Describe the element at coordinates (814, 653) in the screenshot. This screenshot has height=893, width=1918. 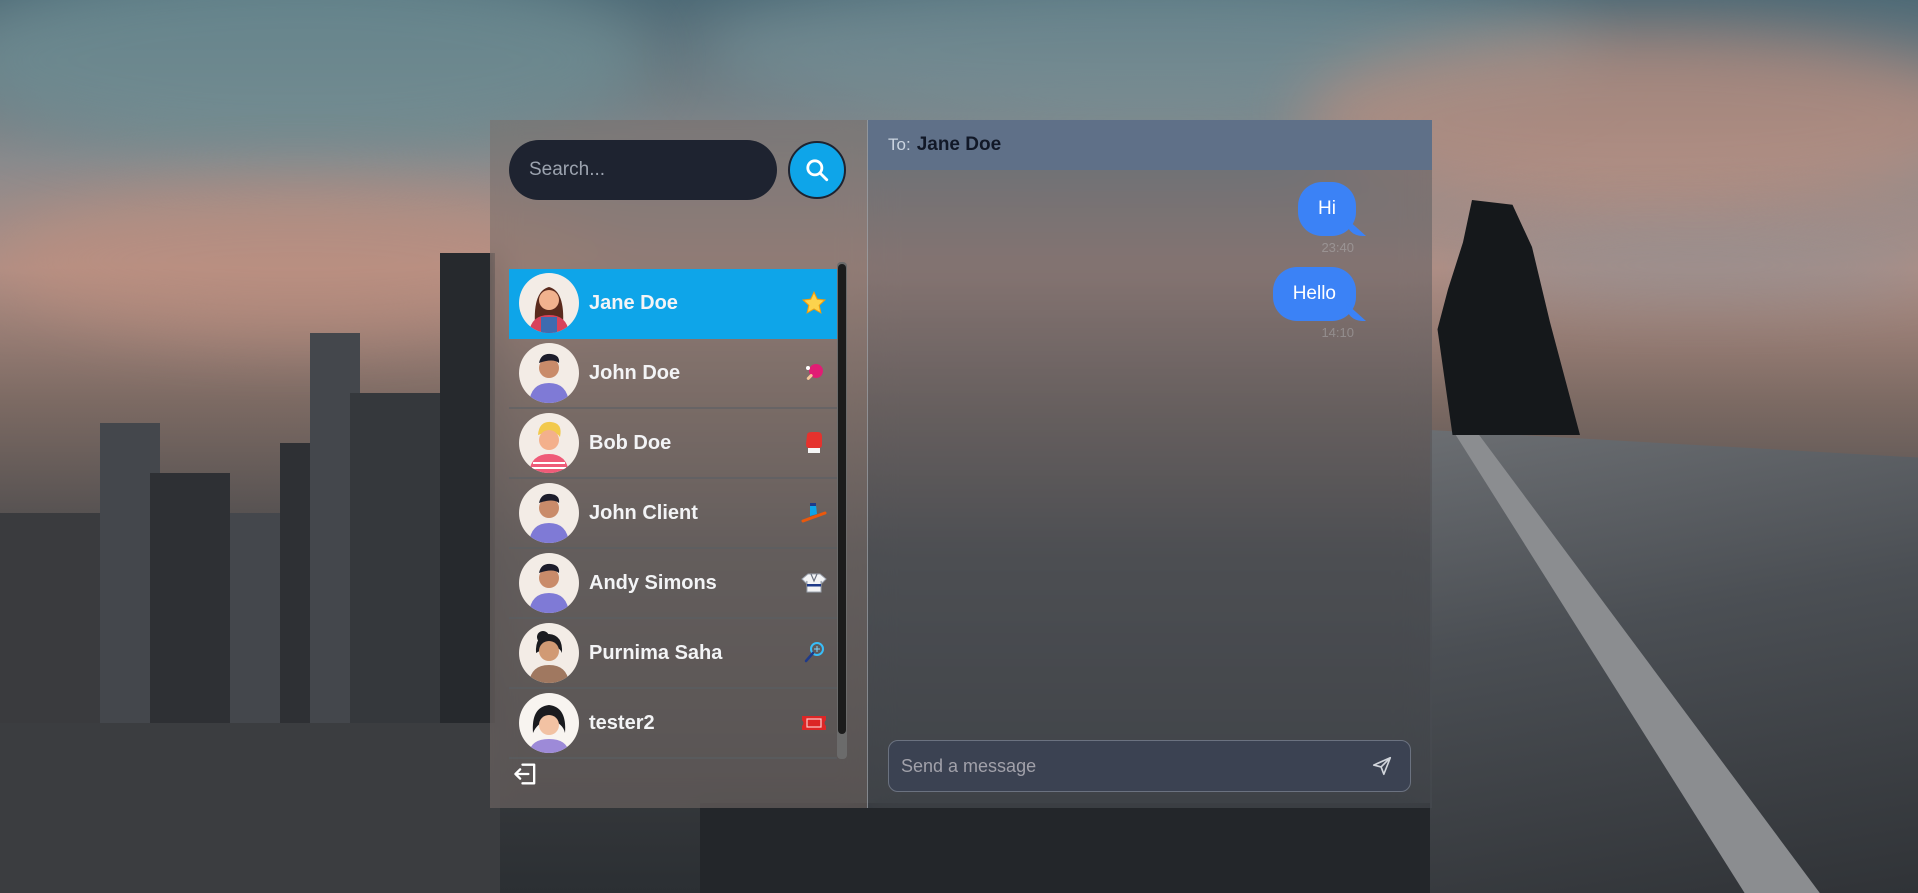
I see `badminton-icon` at that location.